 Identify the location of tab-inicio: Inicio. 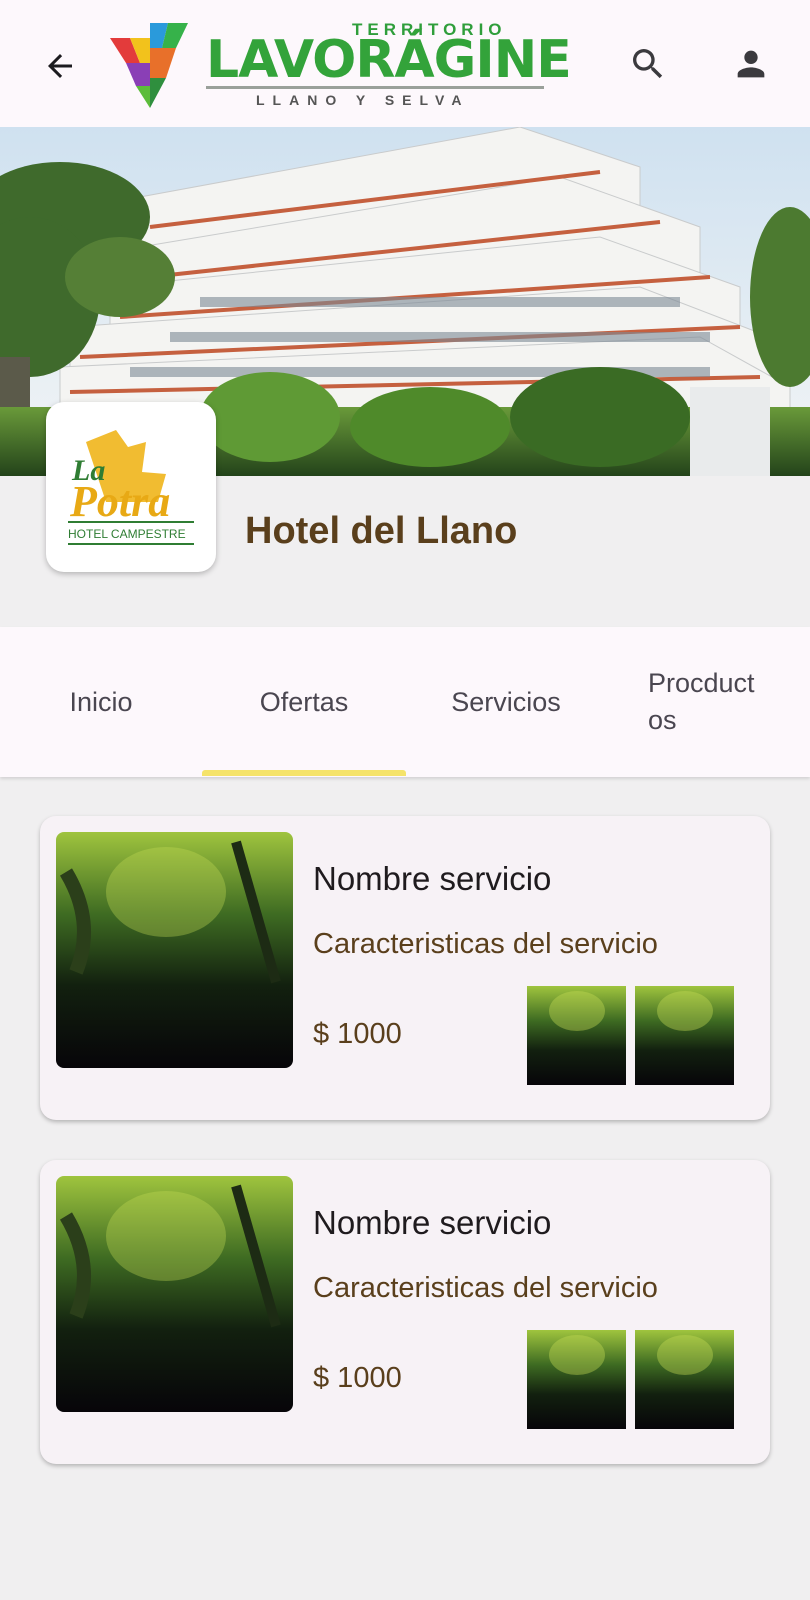
(101, 702).